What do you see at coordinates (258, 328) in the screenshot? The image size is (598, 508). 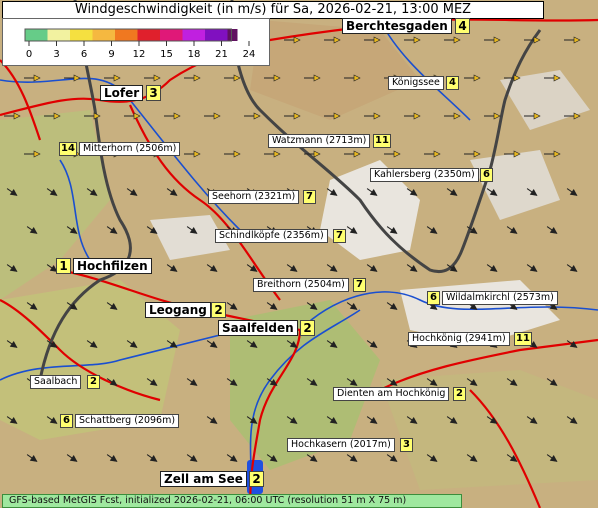 I see `place-label: Saalfelden` at bounding box center [258, 328].